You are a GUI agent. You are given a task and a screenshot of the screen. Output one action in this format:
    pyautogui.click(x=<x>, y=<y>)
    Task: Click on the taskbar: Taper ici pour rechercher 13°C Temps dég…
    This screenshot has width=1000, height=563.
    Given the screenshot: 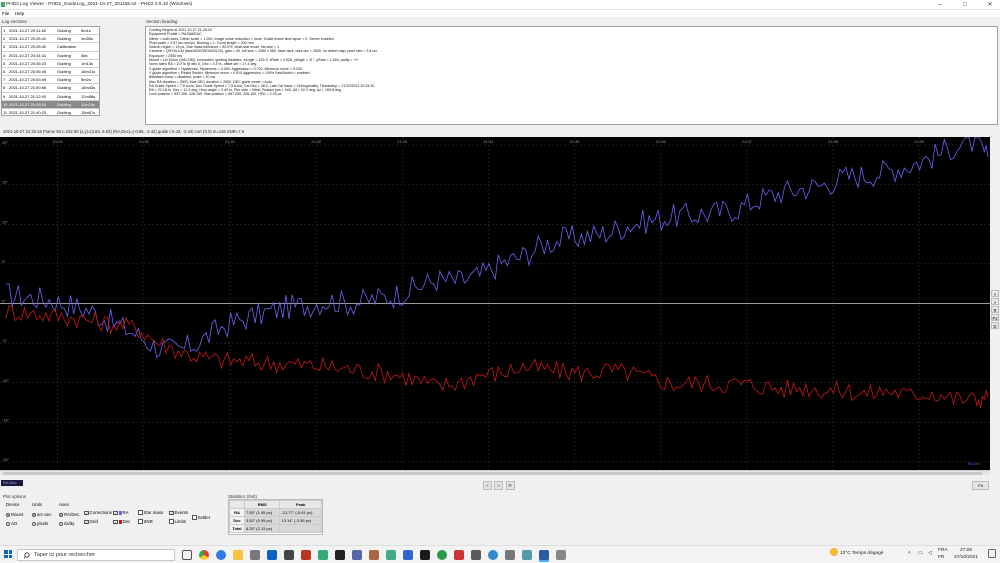 What is the action you would take?
    pyautogui.click(x=500, y=554)
    